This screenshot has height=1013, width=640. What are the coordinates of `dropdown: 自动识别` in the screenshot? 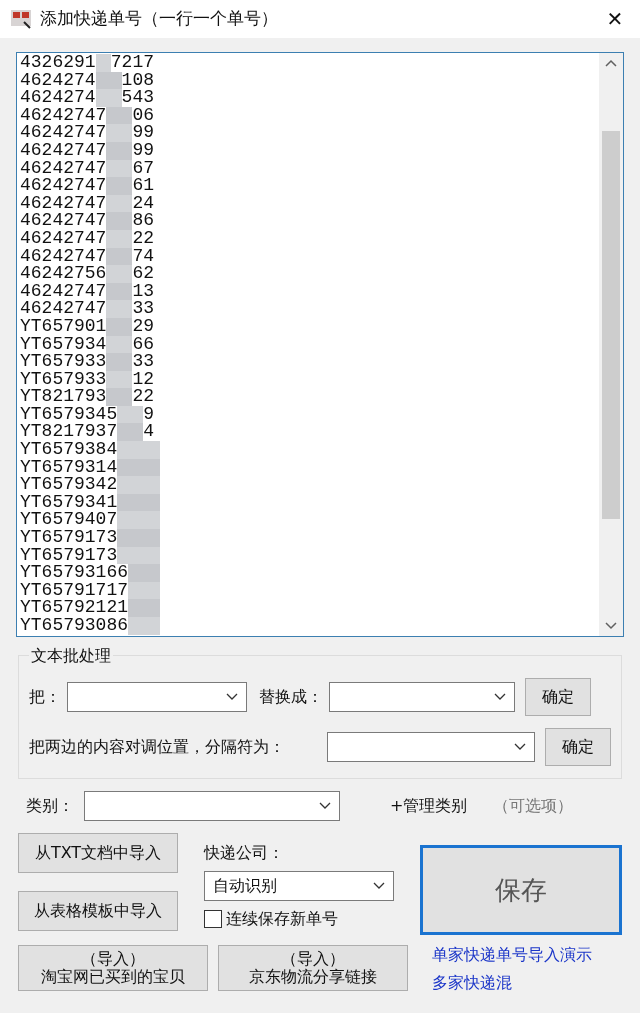 It's located at (299, 886).